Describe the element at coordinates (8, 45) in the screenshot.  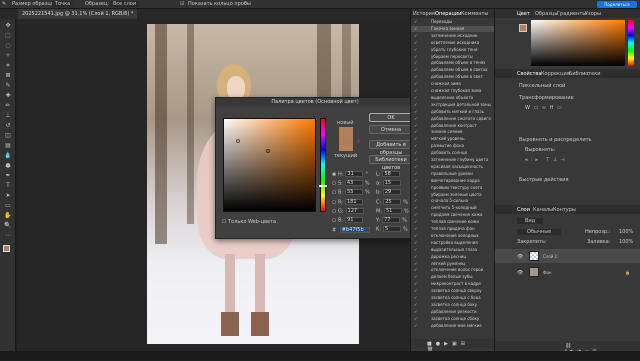
I see `lasso-tool-icon: ◌` at that location.